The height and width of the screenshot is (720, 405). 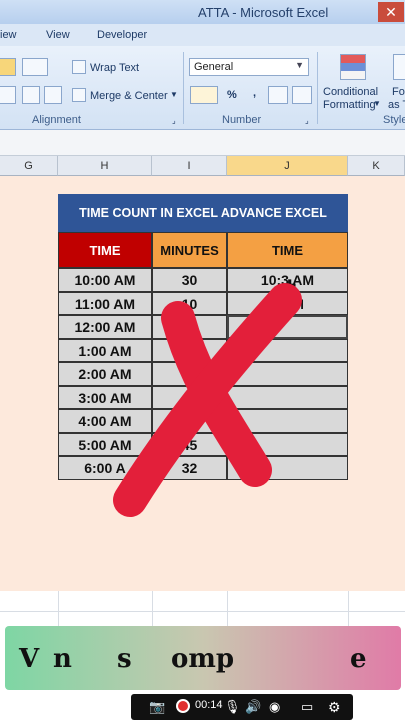 I want to click on cell-time: 2:00 AM, so click(x=105, y=374).